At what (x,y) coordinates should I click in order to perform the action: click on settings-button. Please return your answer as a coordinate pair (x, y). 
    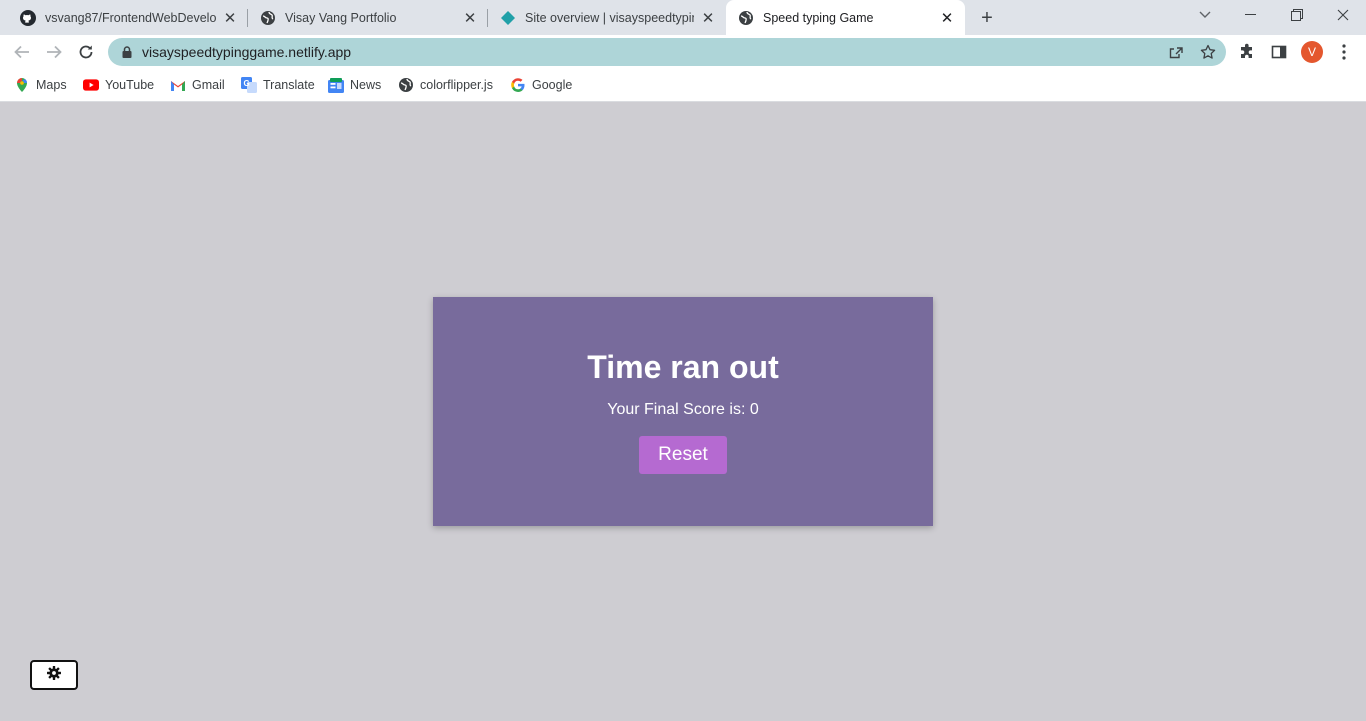
    Looking at the image, I should click on (54, 675).